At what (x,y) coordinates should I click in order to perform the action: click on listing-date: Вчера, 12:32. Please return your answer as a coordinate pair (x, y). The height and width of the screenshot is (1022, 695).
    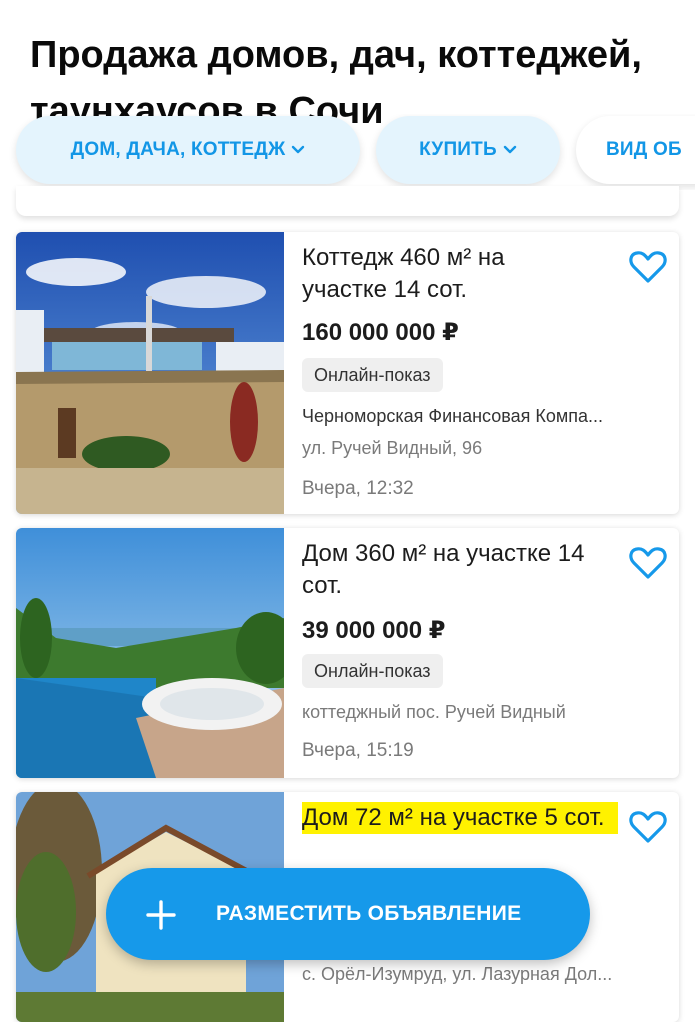
    Looking at the image, I should click on (358, 488).